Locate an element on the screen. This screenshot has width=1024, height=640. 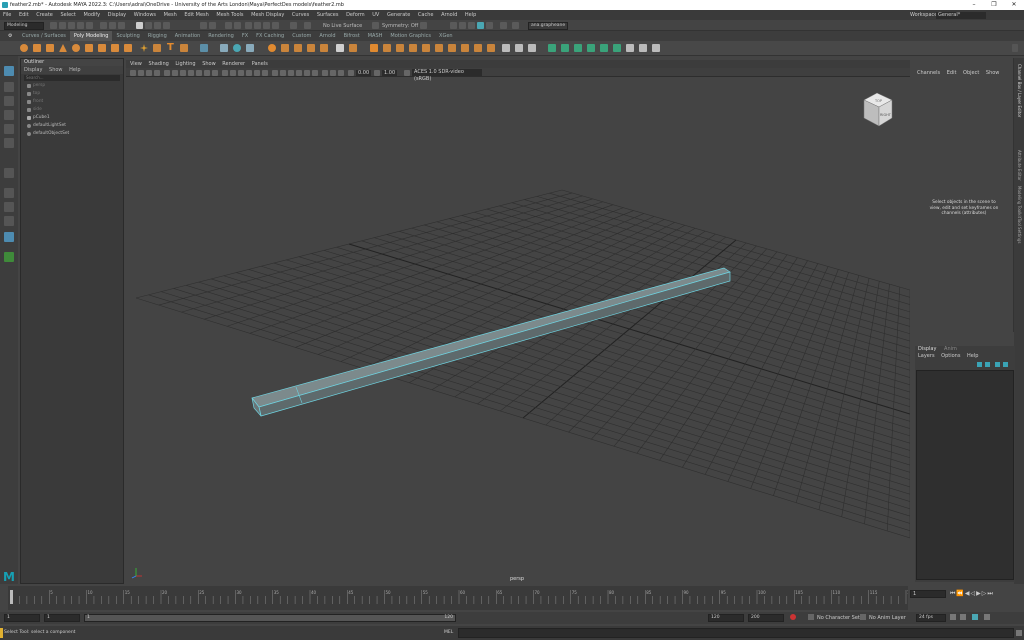
outliner-item-defaultlightset: defaultLightSet is located at coordinates (72, 126).